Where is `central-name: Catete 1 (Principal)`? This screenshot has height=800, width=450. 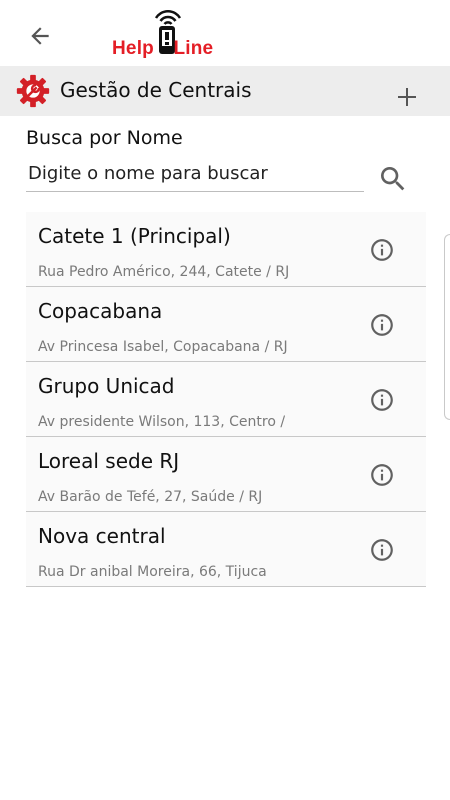 central-name: Catete 1 (Principal) is located at coordinates (134, 236).